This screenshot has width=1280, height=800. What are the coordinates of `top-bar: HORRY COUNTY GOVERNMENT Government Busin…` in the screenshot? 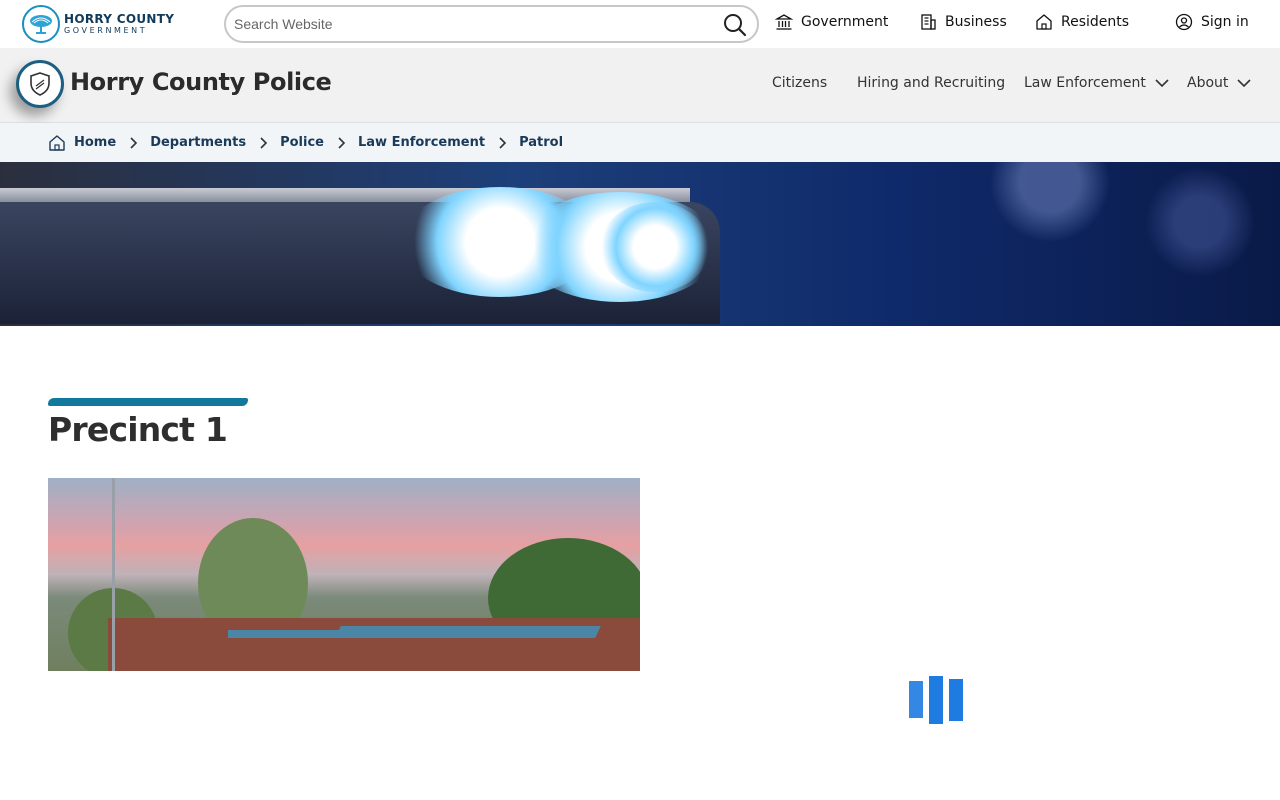 It's located at (640, 24).